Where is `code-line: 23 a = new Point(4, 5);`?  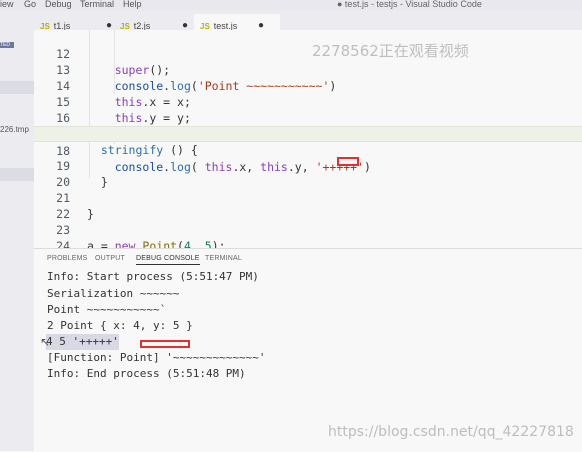 code-line: 23 a = new Point(4, 5); is located at coordinates (308, 227).